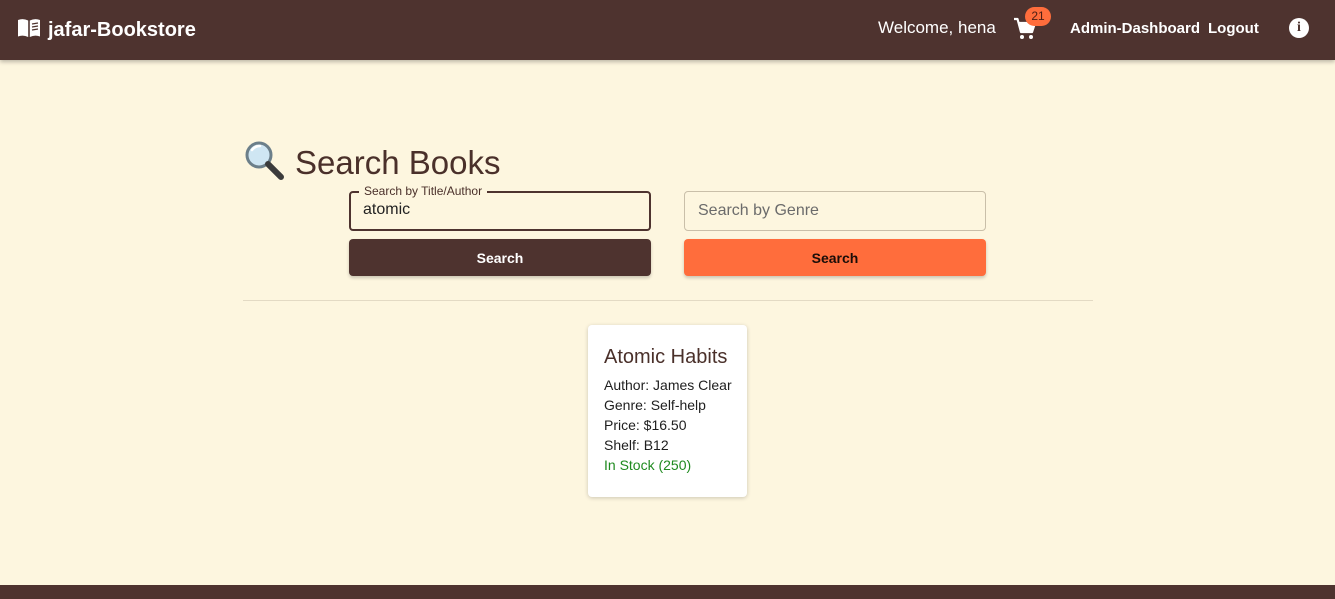 The width and height of the screenshot is (1335, 599). Describe the element at coordinates (398, 162) in the screenshot. I see `page-title: Search Books` at that location.